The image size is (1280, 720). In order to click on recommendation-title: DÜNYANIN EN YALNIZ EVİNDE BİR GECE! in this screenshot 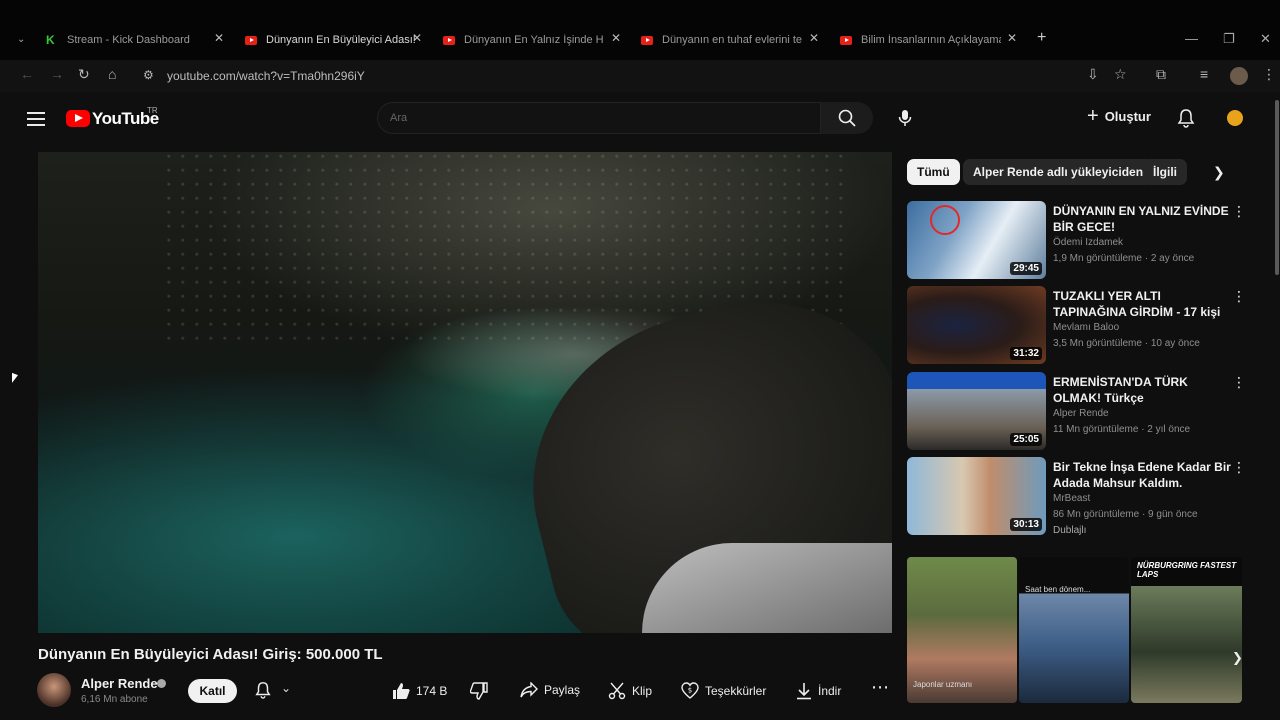, I will do `click(1144, 219)`.